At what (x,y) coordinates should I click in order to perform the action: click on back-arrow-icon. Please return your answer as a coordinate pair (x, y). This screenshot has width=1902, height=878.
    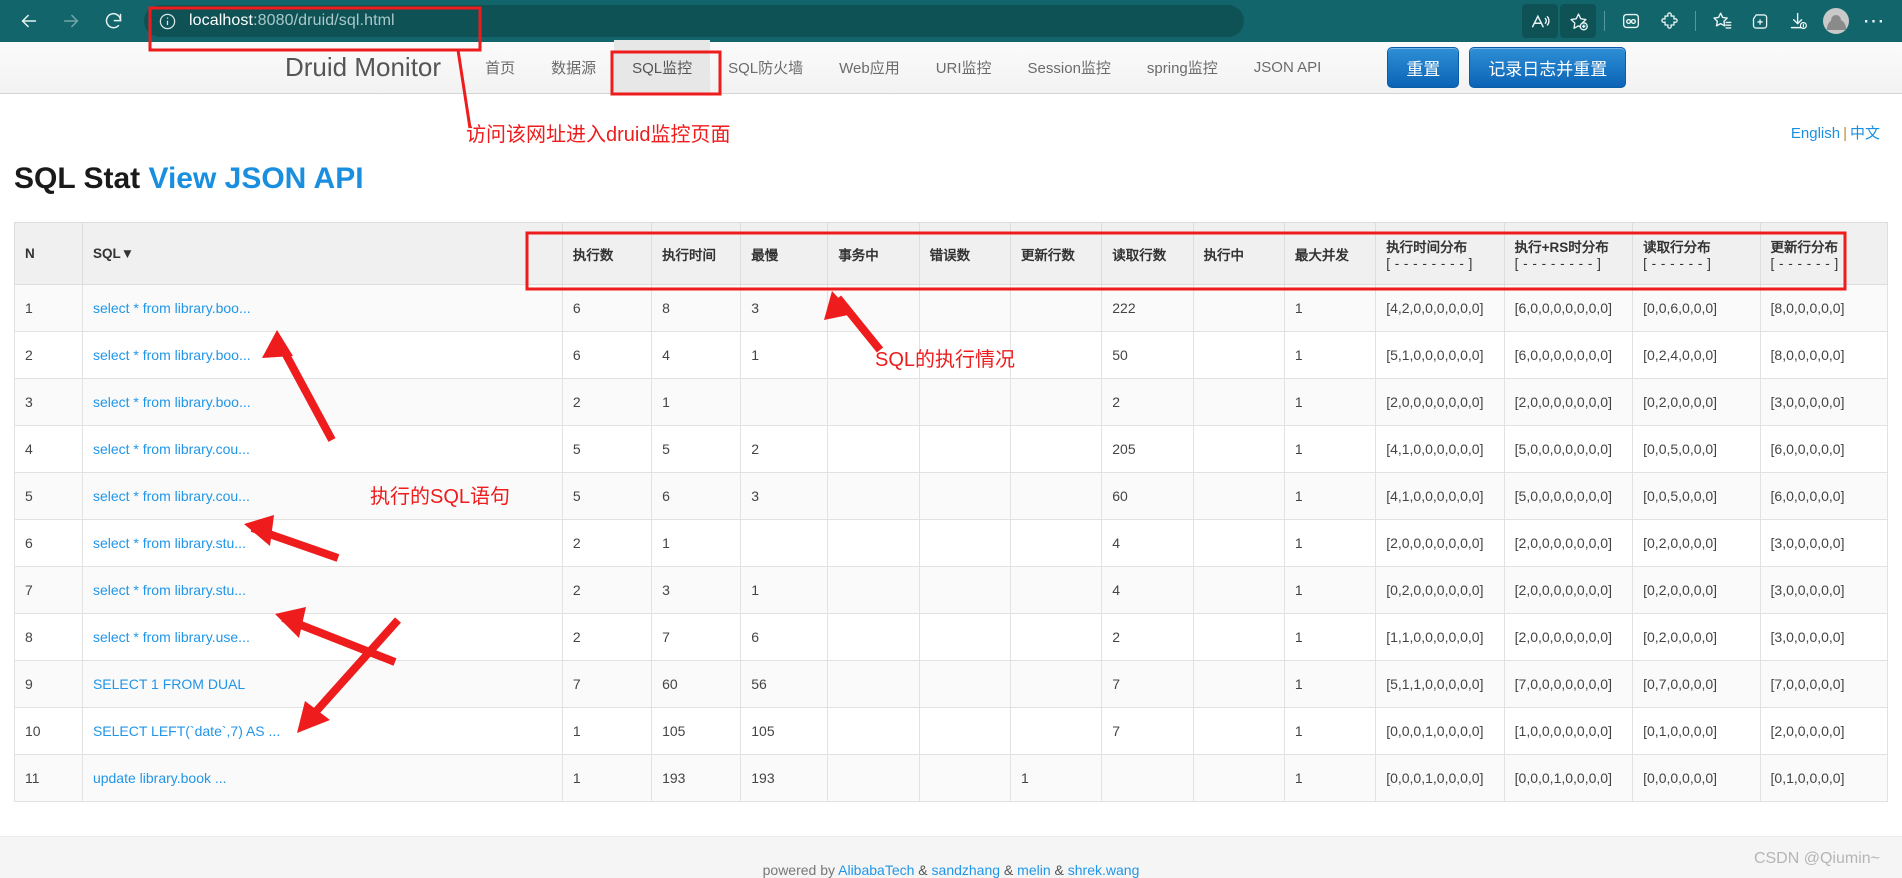
    Looking at the image, I should click on (29, 21).